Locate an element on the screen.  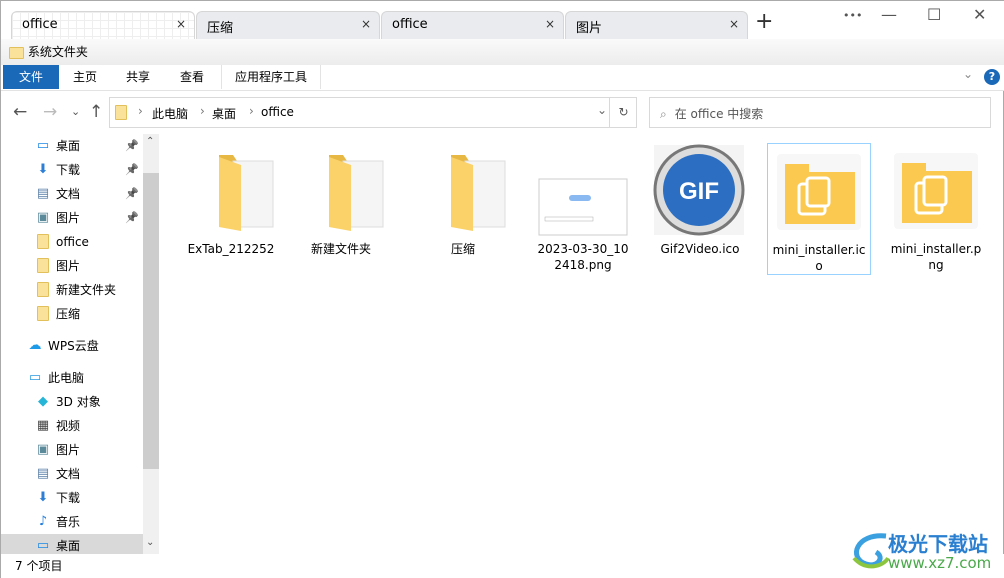
file-name: Gif2Video.ico is located at coordinates (700, 249).